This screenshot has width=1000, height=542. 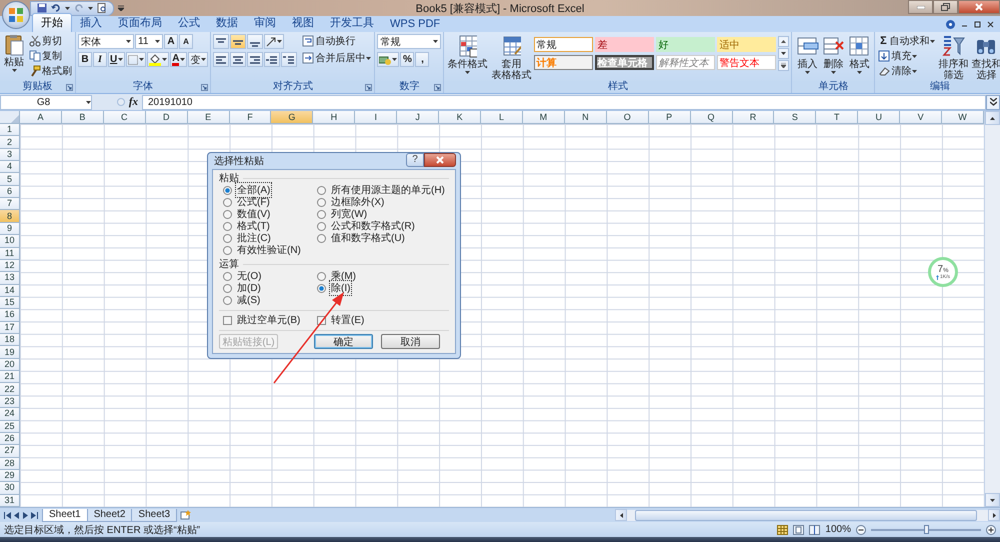 What do you see at coordinates (221, 59) in the screenshot?
I see `align-left-button` at bounding box center [221, 59].